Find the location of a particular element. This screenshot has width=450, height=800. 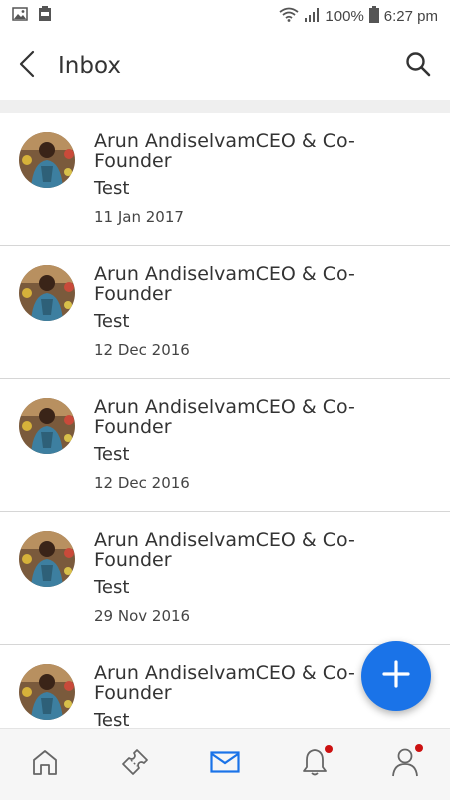

clock: 6:27 pm is located at coordinates (410, 16).